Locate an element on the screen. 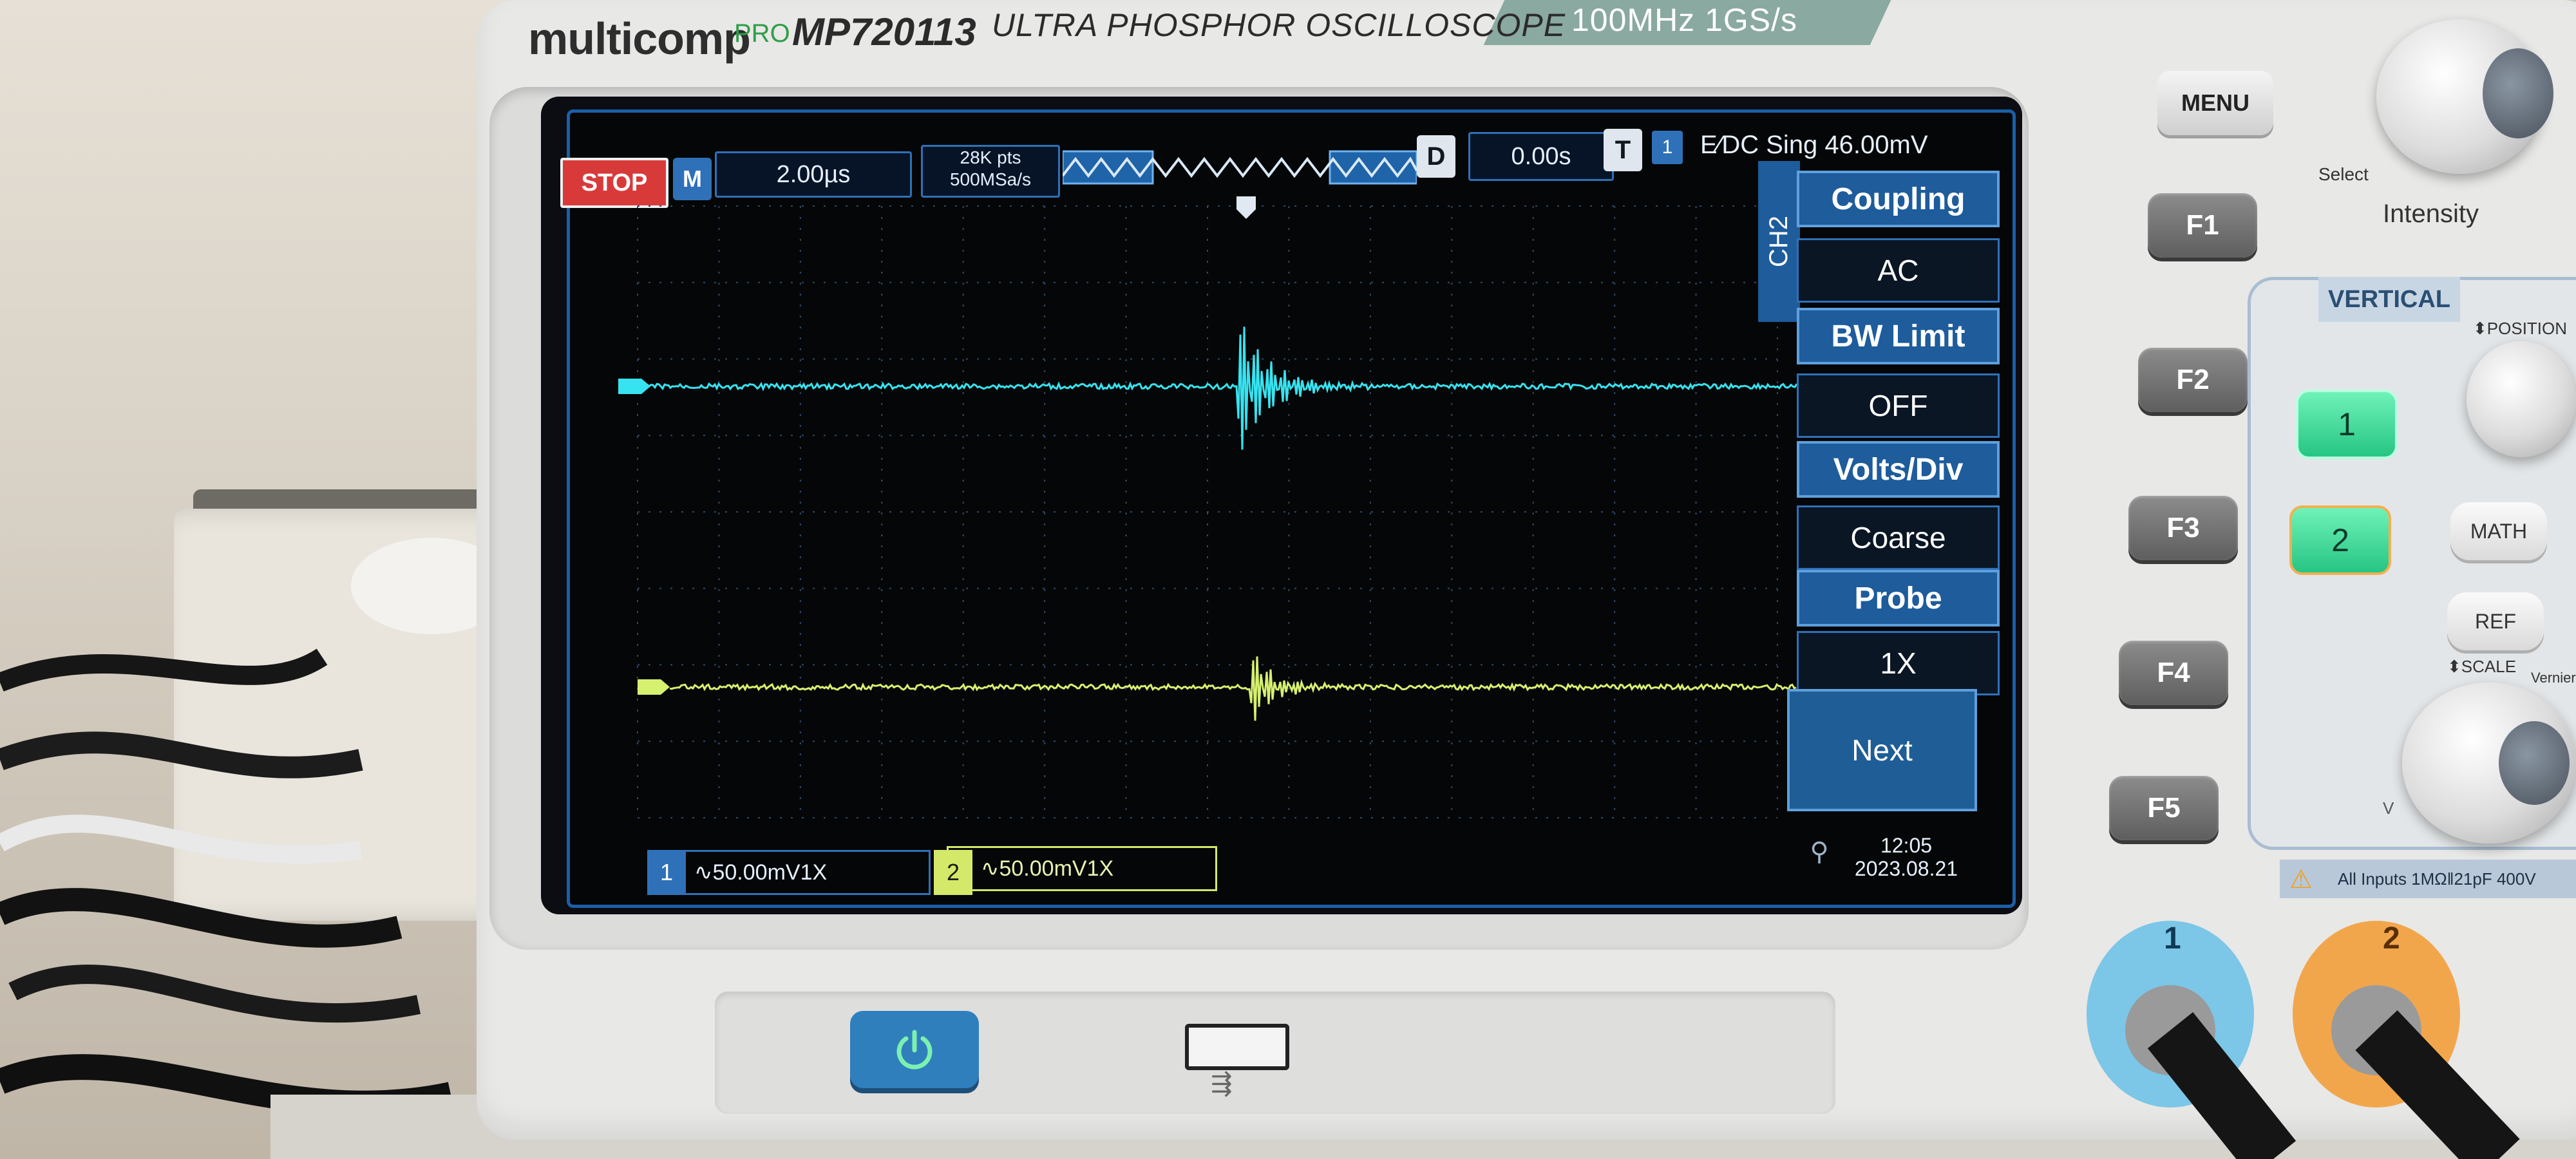  intensity-knob-cap is located at coordinates (2518, 93).